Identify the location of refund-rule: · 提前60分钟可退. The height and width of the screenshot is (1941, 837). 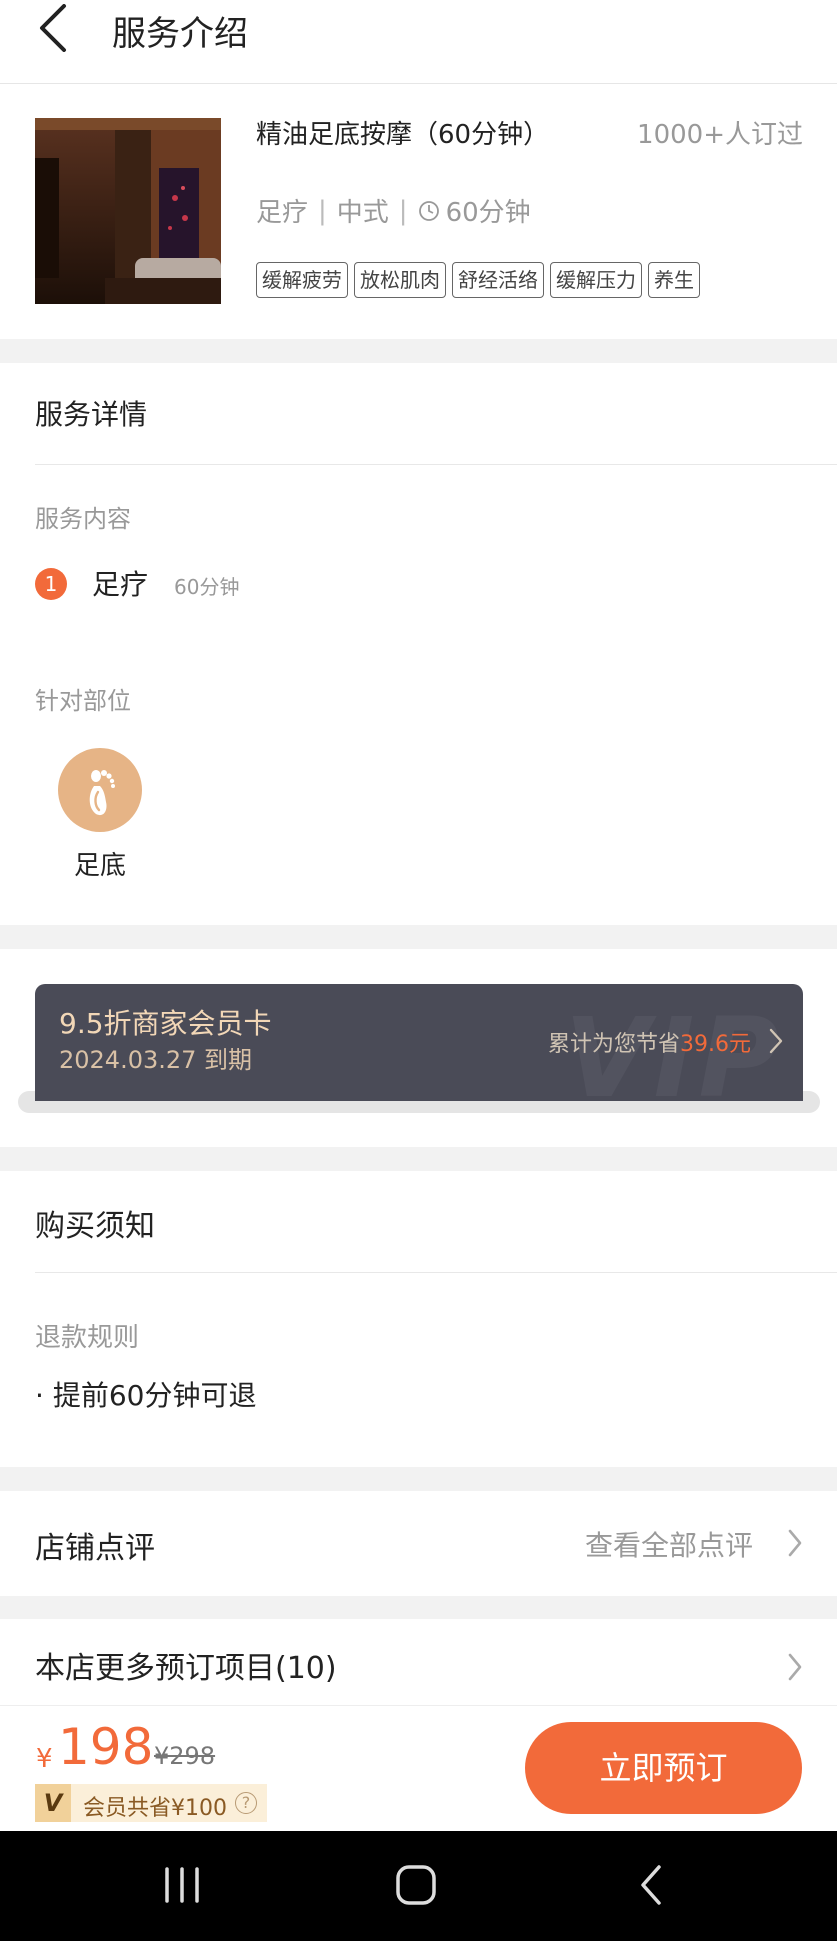
(146, 1395).